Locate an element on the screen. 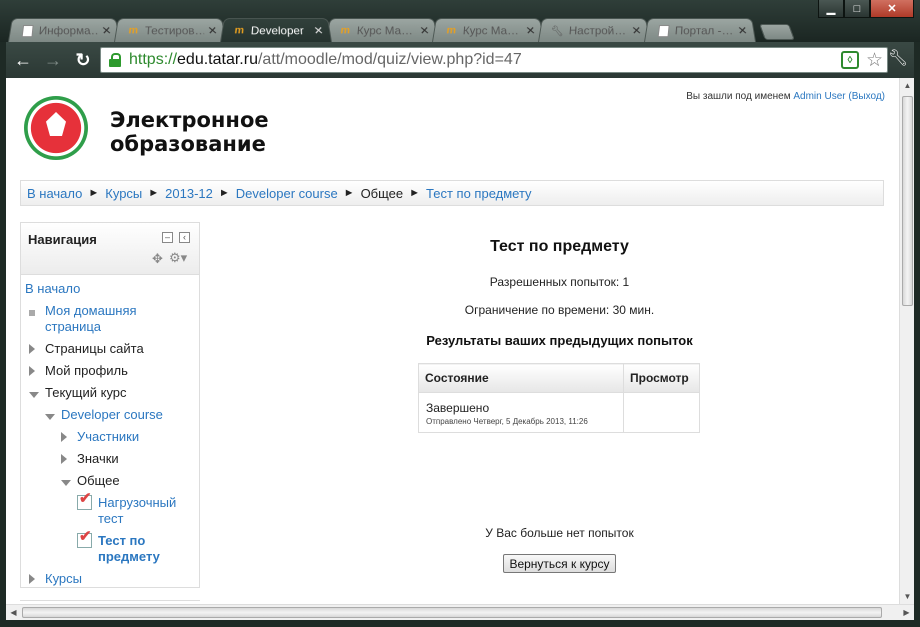 Image resolution: width=920 pixels, height=627 pixels. gear-icon: ⚙▾ is located at coordinates (178, 258).